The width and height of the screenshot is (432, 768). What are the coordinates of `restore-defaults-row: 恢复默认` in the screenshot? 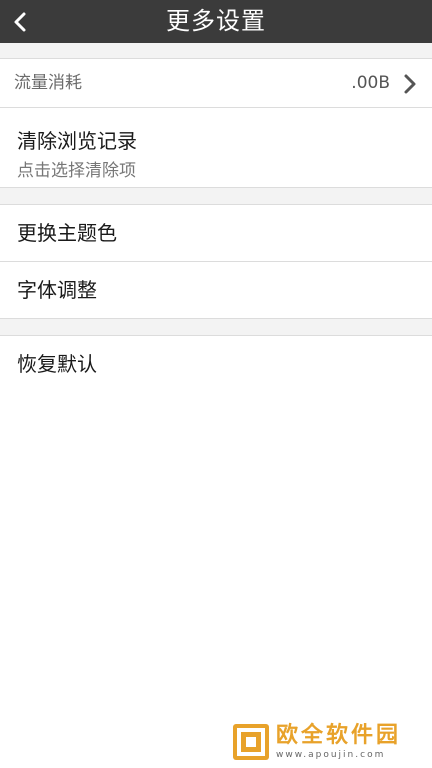 It's located at (216, 364).